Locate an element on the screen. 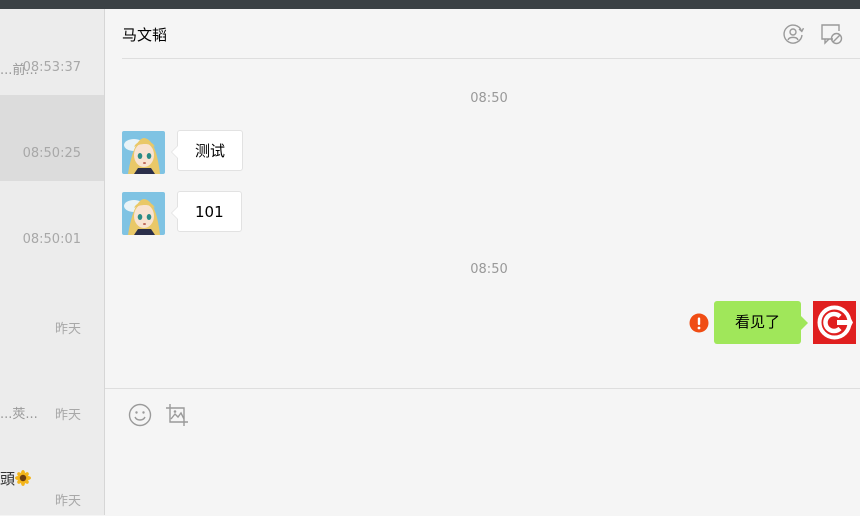 The image size is (860, 516). message-bubble: 101 is located at coordinates (206, 211).